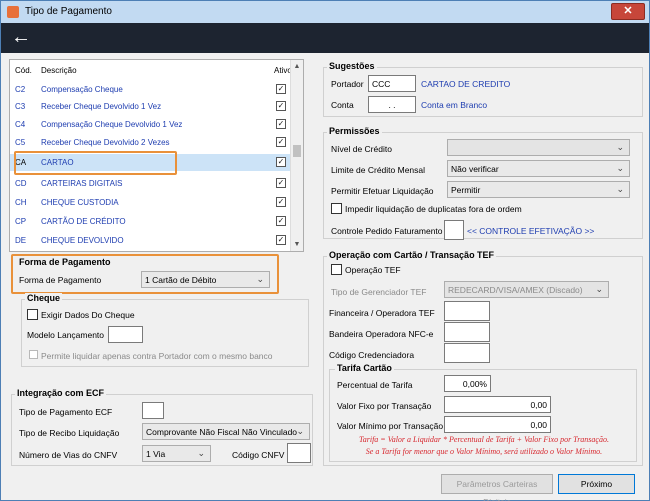 This screenshot has height=501, width=650. Describe the element at coordinates (379, 292) in the screenshot. I see `gerenciador-tef-label: Tipo de Gerenciador TEF` at that location.